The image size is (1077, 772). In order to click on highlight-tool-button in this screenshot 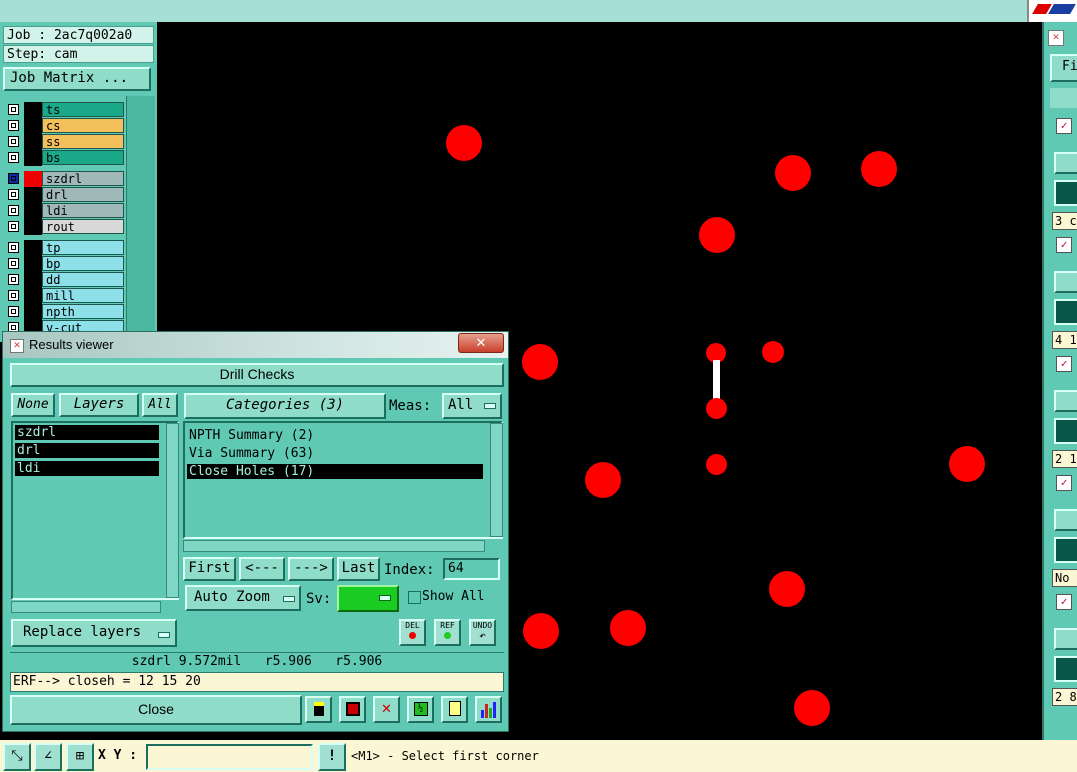, I will do `click(318, 709)`.